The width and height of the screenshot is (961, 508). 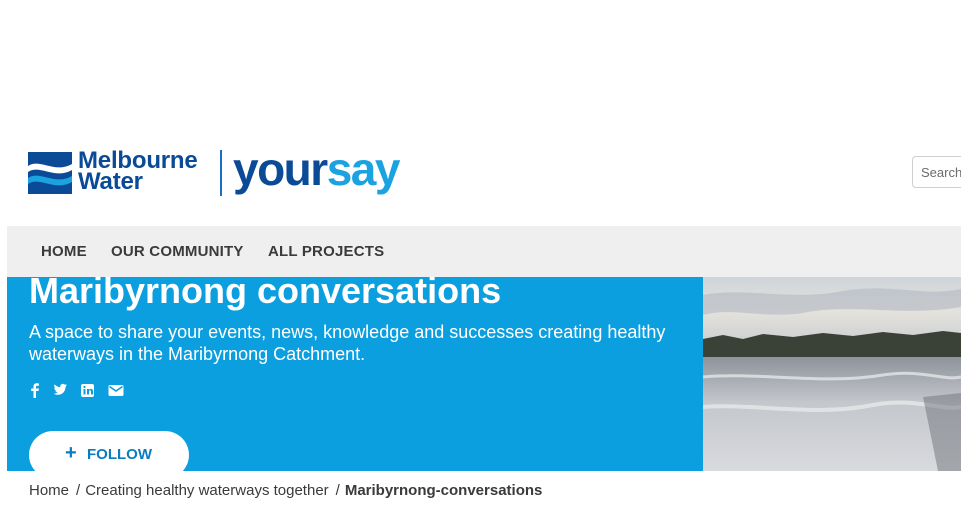 What do you see at coordinates (110, 181) in the screenshot?
I see `logo-water-text: Water` at bounding box center [110, 181].